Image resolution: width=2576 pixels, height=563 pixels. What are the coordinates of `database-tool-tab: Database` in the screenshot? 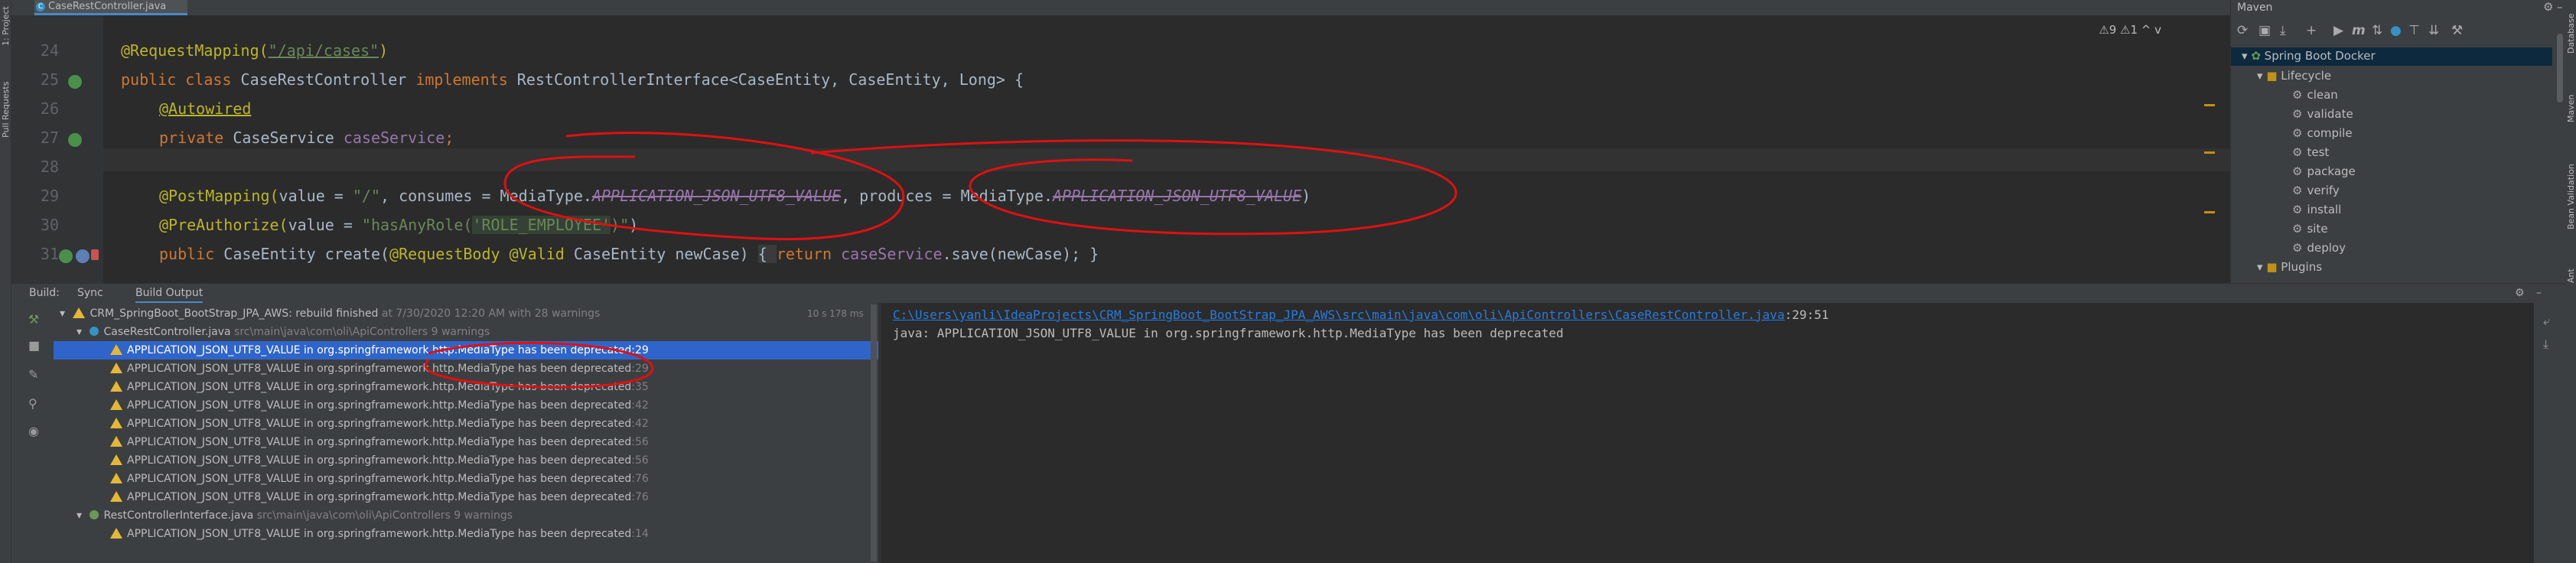 It's located at (2571, 34).